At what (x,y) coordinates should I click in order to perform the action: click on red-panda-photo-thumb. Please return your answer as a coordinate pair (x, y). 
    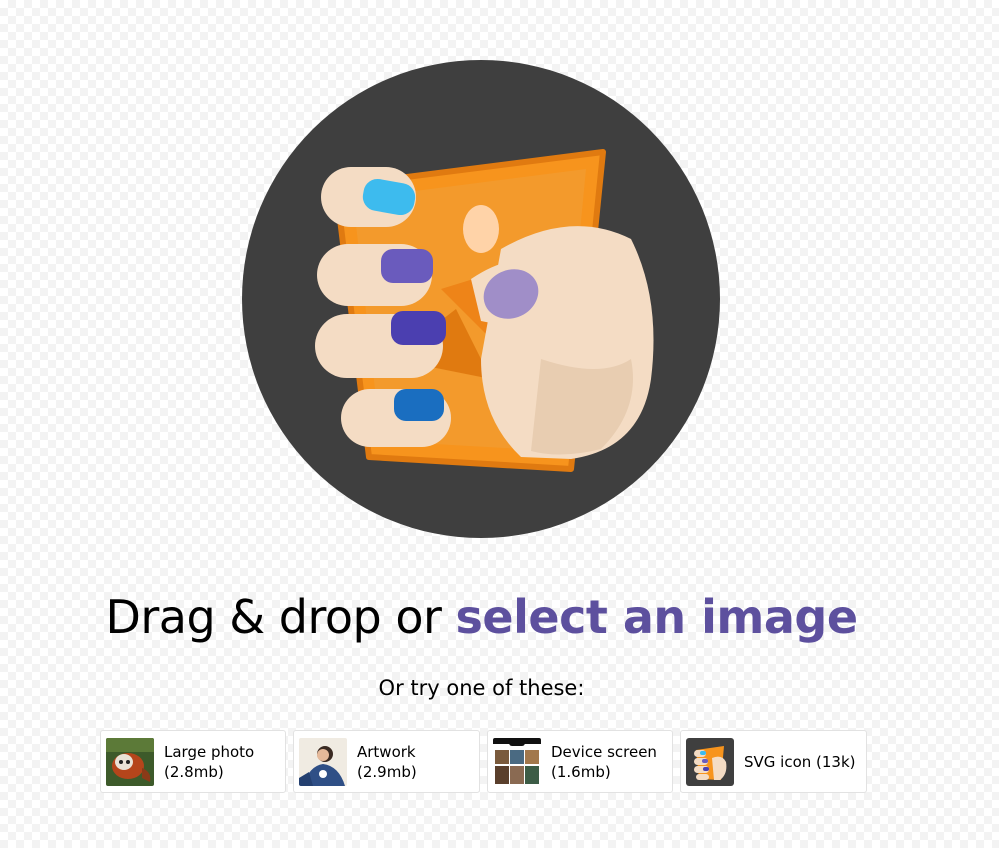
    Looking at the image, I should click on (130, 761).